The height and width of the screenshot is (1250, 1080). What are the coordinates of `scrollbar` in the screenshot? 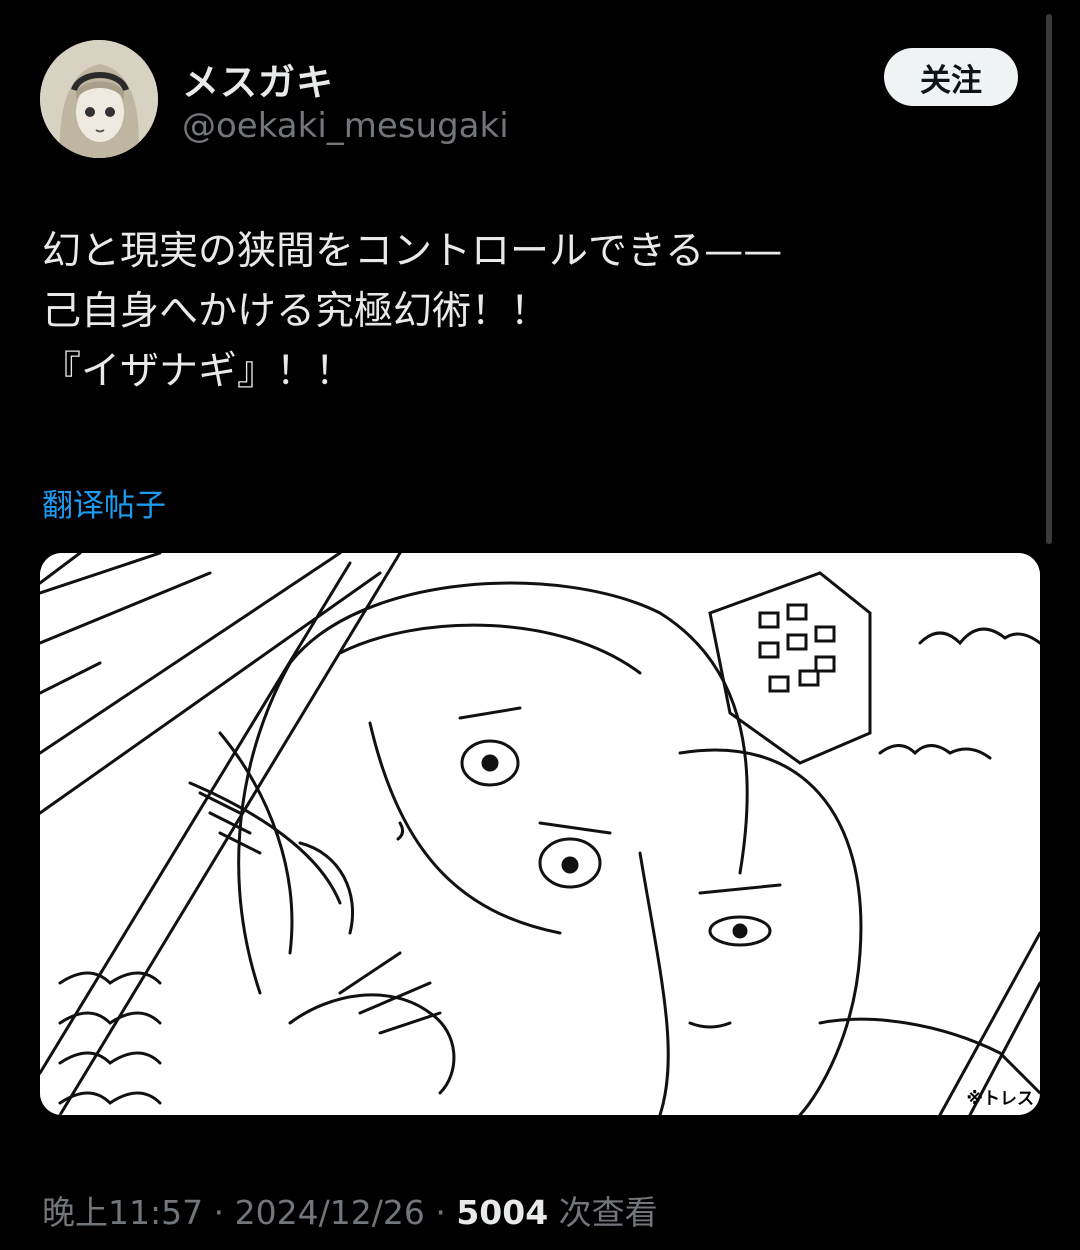 It's located at (1049, 279).